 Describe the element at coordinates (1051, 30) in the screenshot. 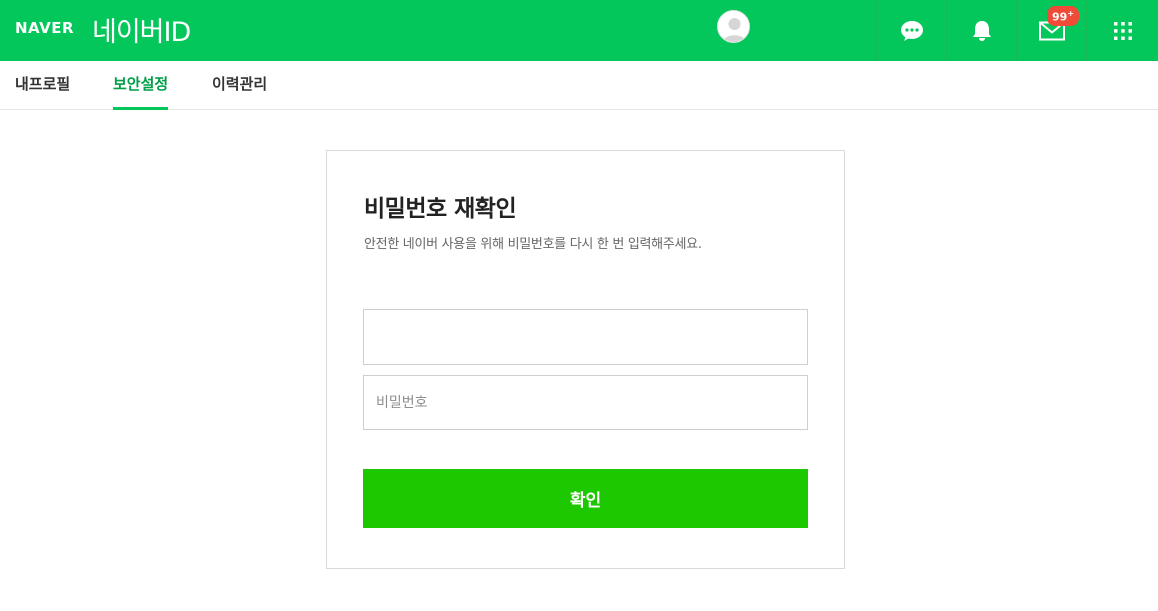

I see `mail-button: 99+` at that location.